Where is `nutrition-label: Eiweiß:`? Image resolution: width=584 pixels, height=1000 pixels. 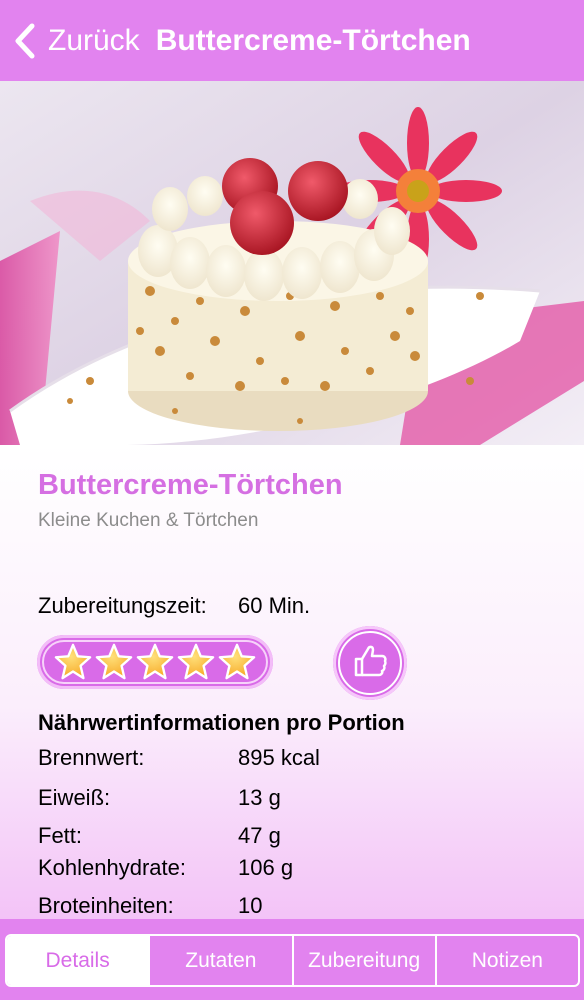
nutrition-label: Eiweiß: is located at coordinates (74, 797).